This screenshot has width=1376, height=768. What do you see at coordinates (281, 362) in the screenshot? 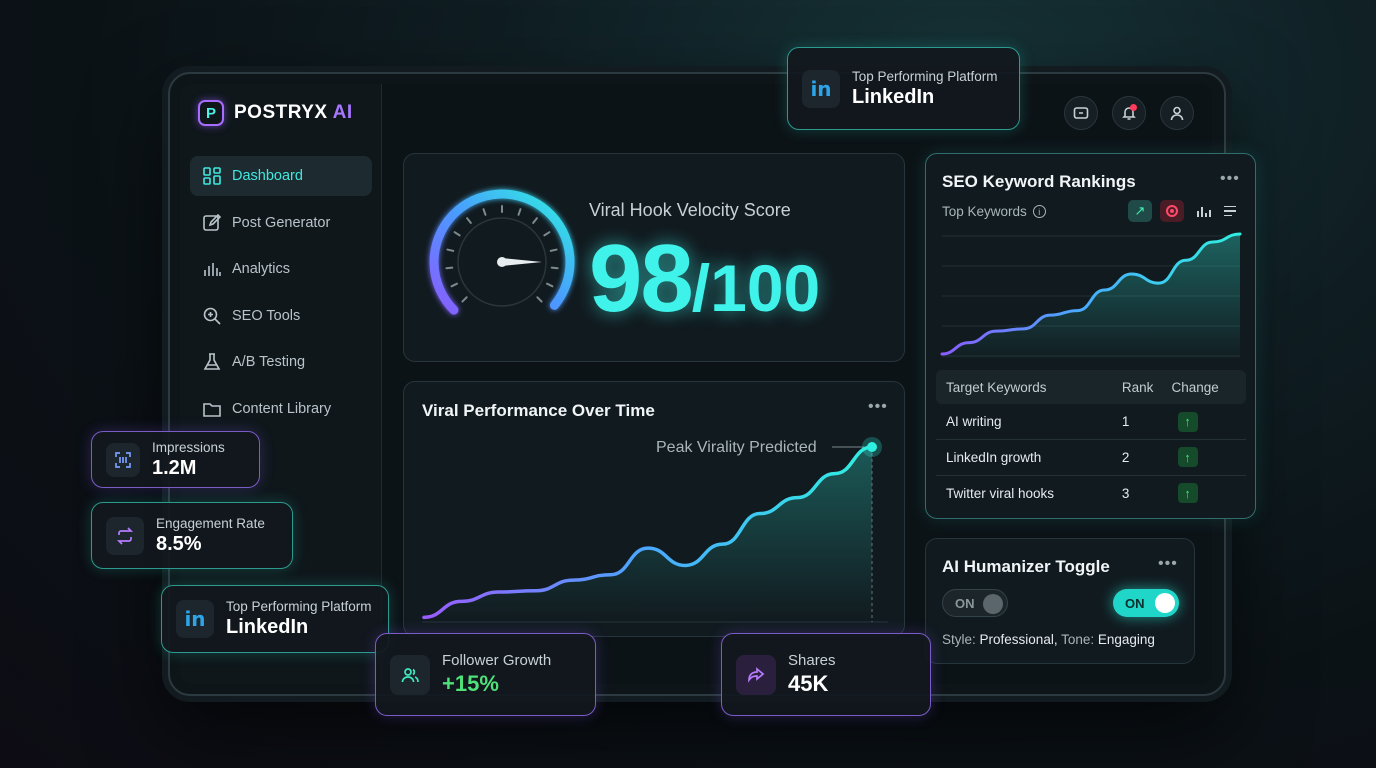
I see `sidebar-item-ab-testing: A/B Testing` at bounding box center [281, 362].